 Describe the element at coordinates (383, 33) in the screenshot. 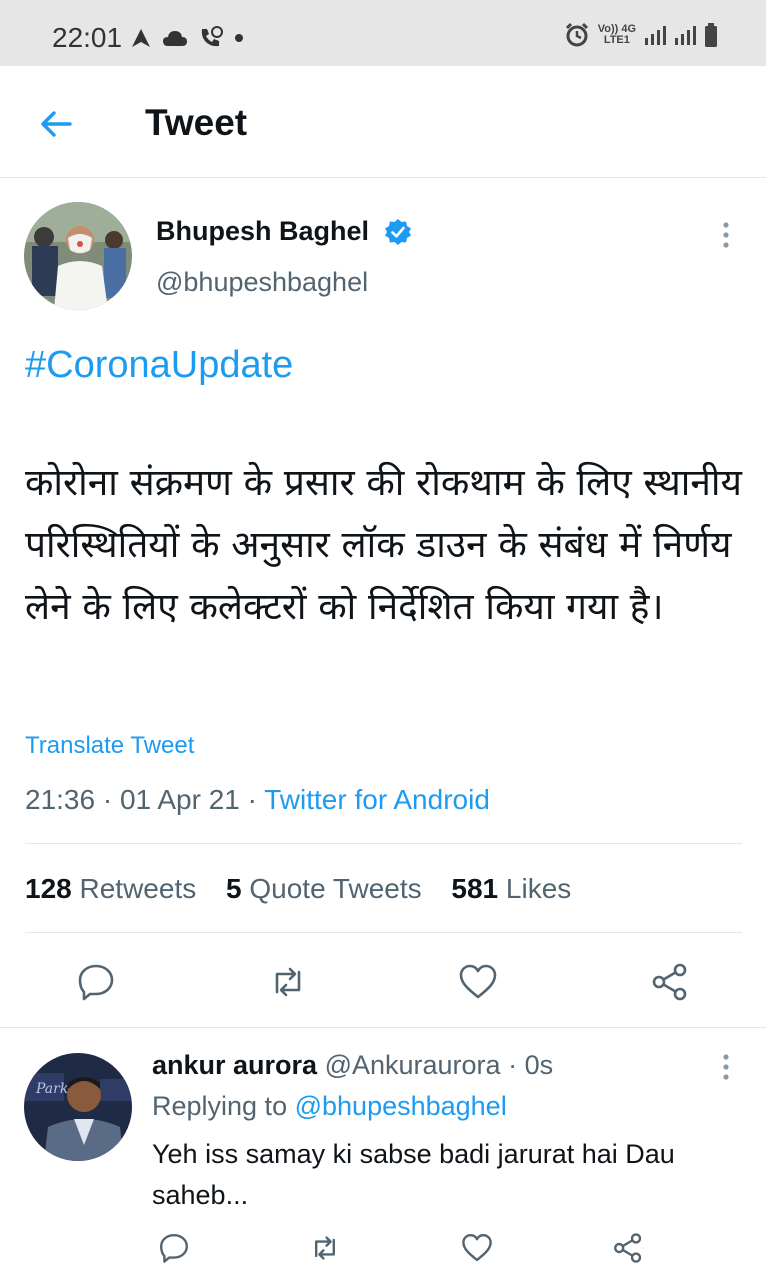

I see `status-bar: 22:01 Vo)) 4G LTE1` at that location.